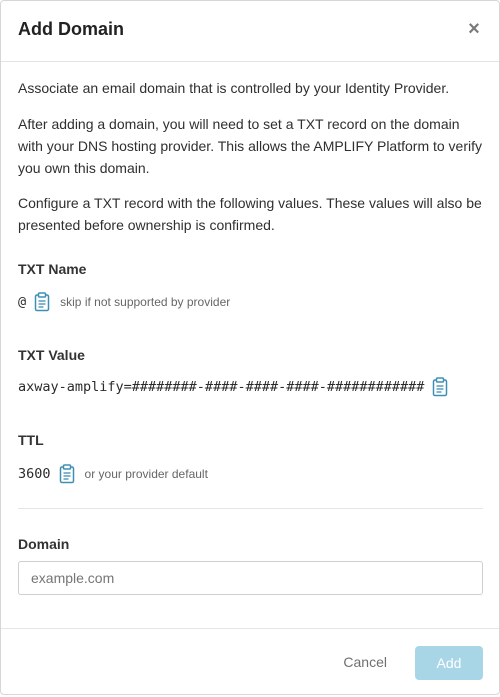 Image resolution: width=500 pixels, height=697 pixels. What do you see at coordinates (52, 269) in the screenshot?
I see `txt-name-label: TXT Name` at bounding box center [52, 269].